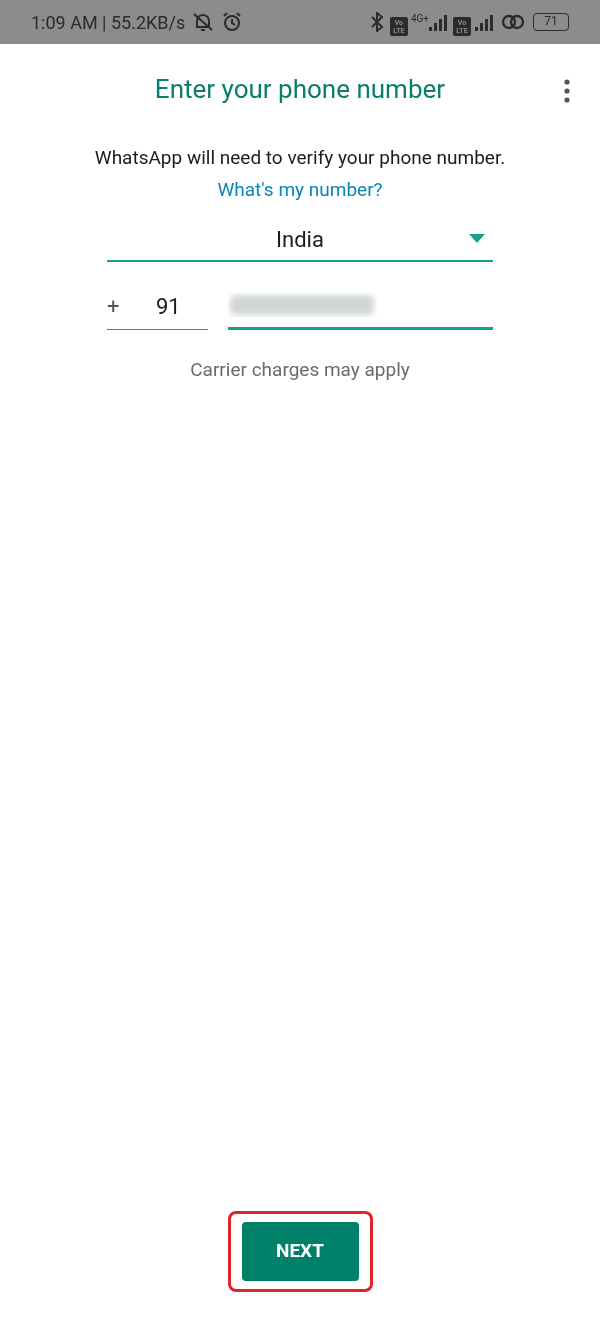  Describe the element at coordinates (108, 22) in the screenshot. I see `status-time: 1:09 AM | 55.2KB/s` at that location.